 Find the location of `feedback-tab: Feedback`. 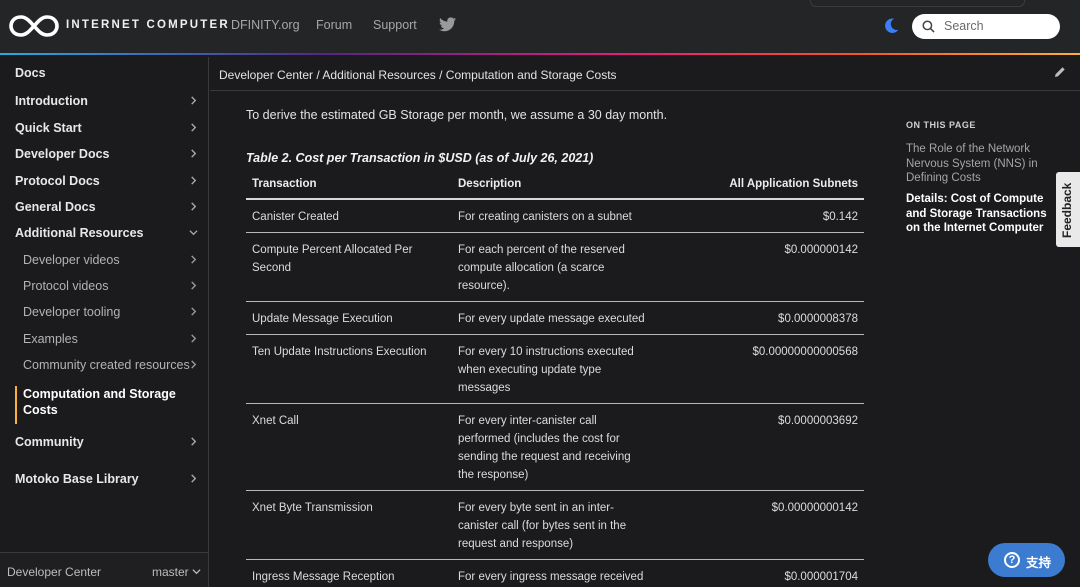

feedback-tab: Feedback is located at coordinates (1068, 209).